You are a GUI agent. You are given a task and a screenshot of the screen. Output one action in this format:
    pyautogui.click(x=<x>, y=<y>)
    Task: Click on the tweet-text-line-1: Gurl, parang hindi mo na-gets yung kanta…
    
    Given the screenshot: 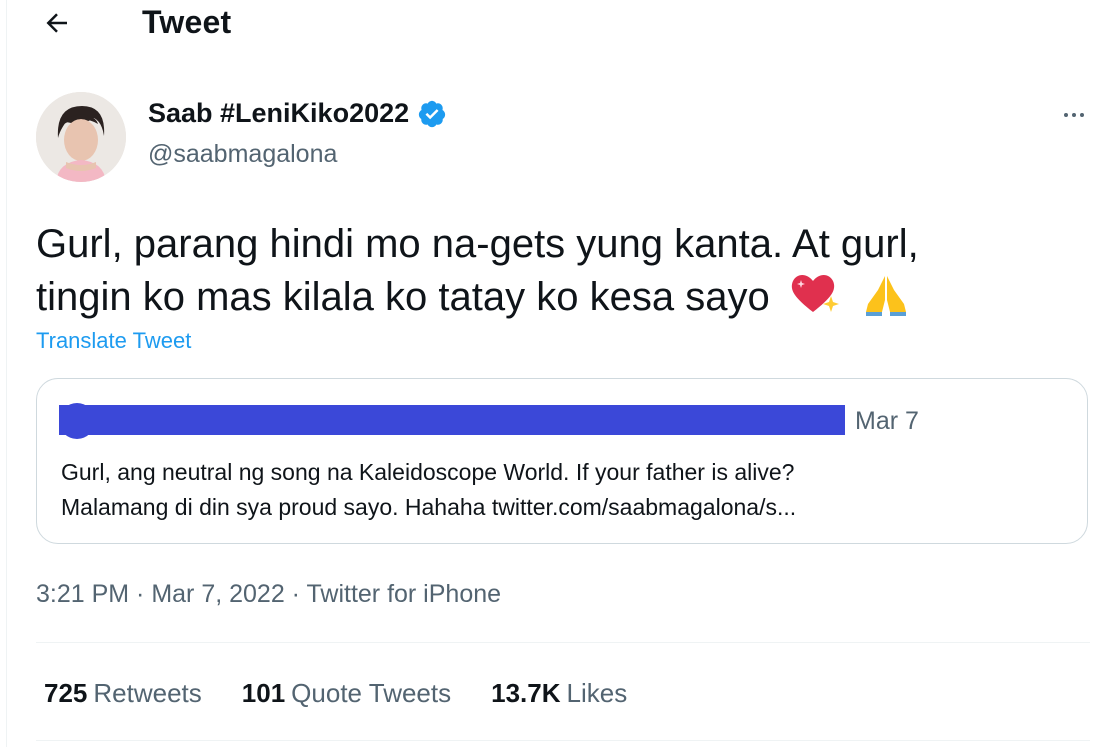 What is the action you would take?
    pyautogui.click(x=477, y=244)
    